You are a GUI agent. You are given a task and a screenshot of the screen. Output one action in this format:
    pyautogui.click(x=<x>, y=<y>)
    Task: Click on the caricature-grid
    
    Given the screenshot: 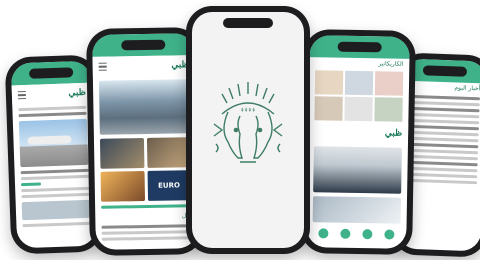 What is the action you would take?
    pyautogui.click(x=359, y=96)
    